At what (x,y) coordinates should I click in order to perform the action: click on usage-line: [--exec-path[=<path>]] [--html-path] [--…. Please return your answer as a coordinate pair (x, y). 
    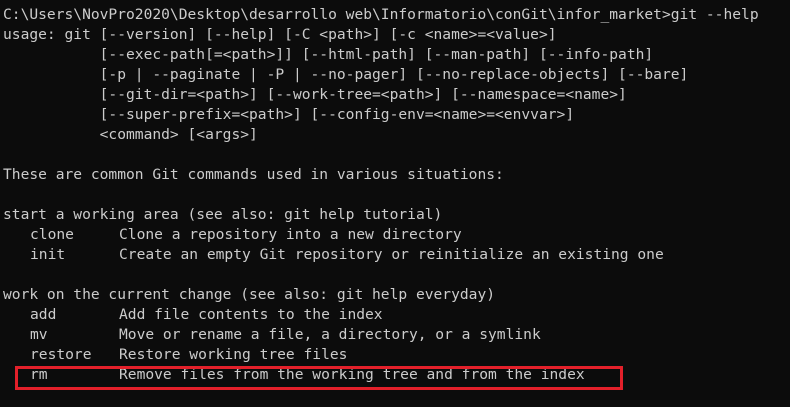
    Looking at the image, I should click on (328, 54).